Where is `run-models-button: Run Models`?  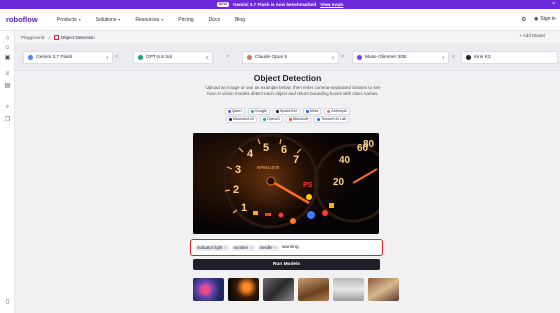
run-models-button: Run Models is located at coordinates (286, 264).